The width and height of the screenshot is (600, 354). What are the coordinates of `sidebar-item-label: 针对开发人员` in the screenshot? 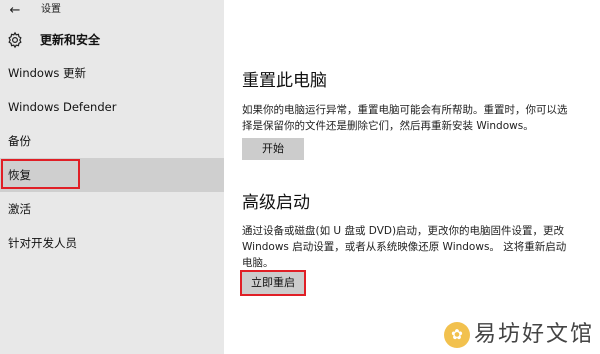 It's located at (42, 243).